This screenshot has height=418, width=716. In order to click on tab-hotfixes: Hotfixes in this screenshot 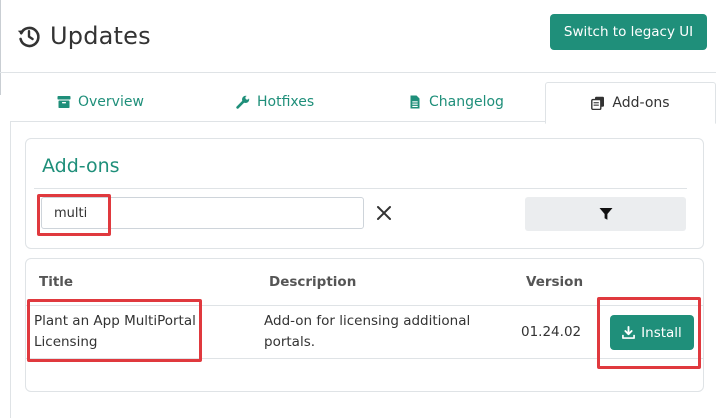, I will do `click(275, 102)`.